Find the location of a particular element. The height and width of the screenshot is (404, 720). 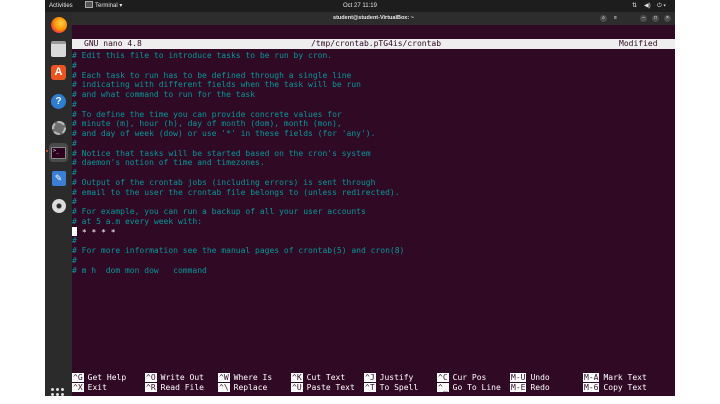

shortcut-label: Go To Line is located at coordinates (476, 387).